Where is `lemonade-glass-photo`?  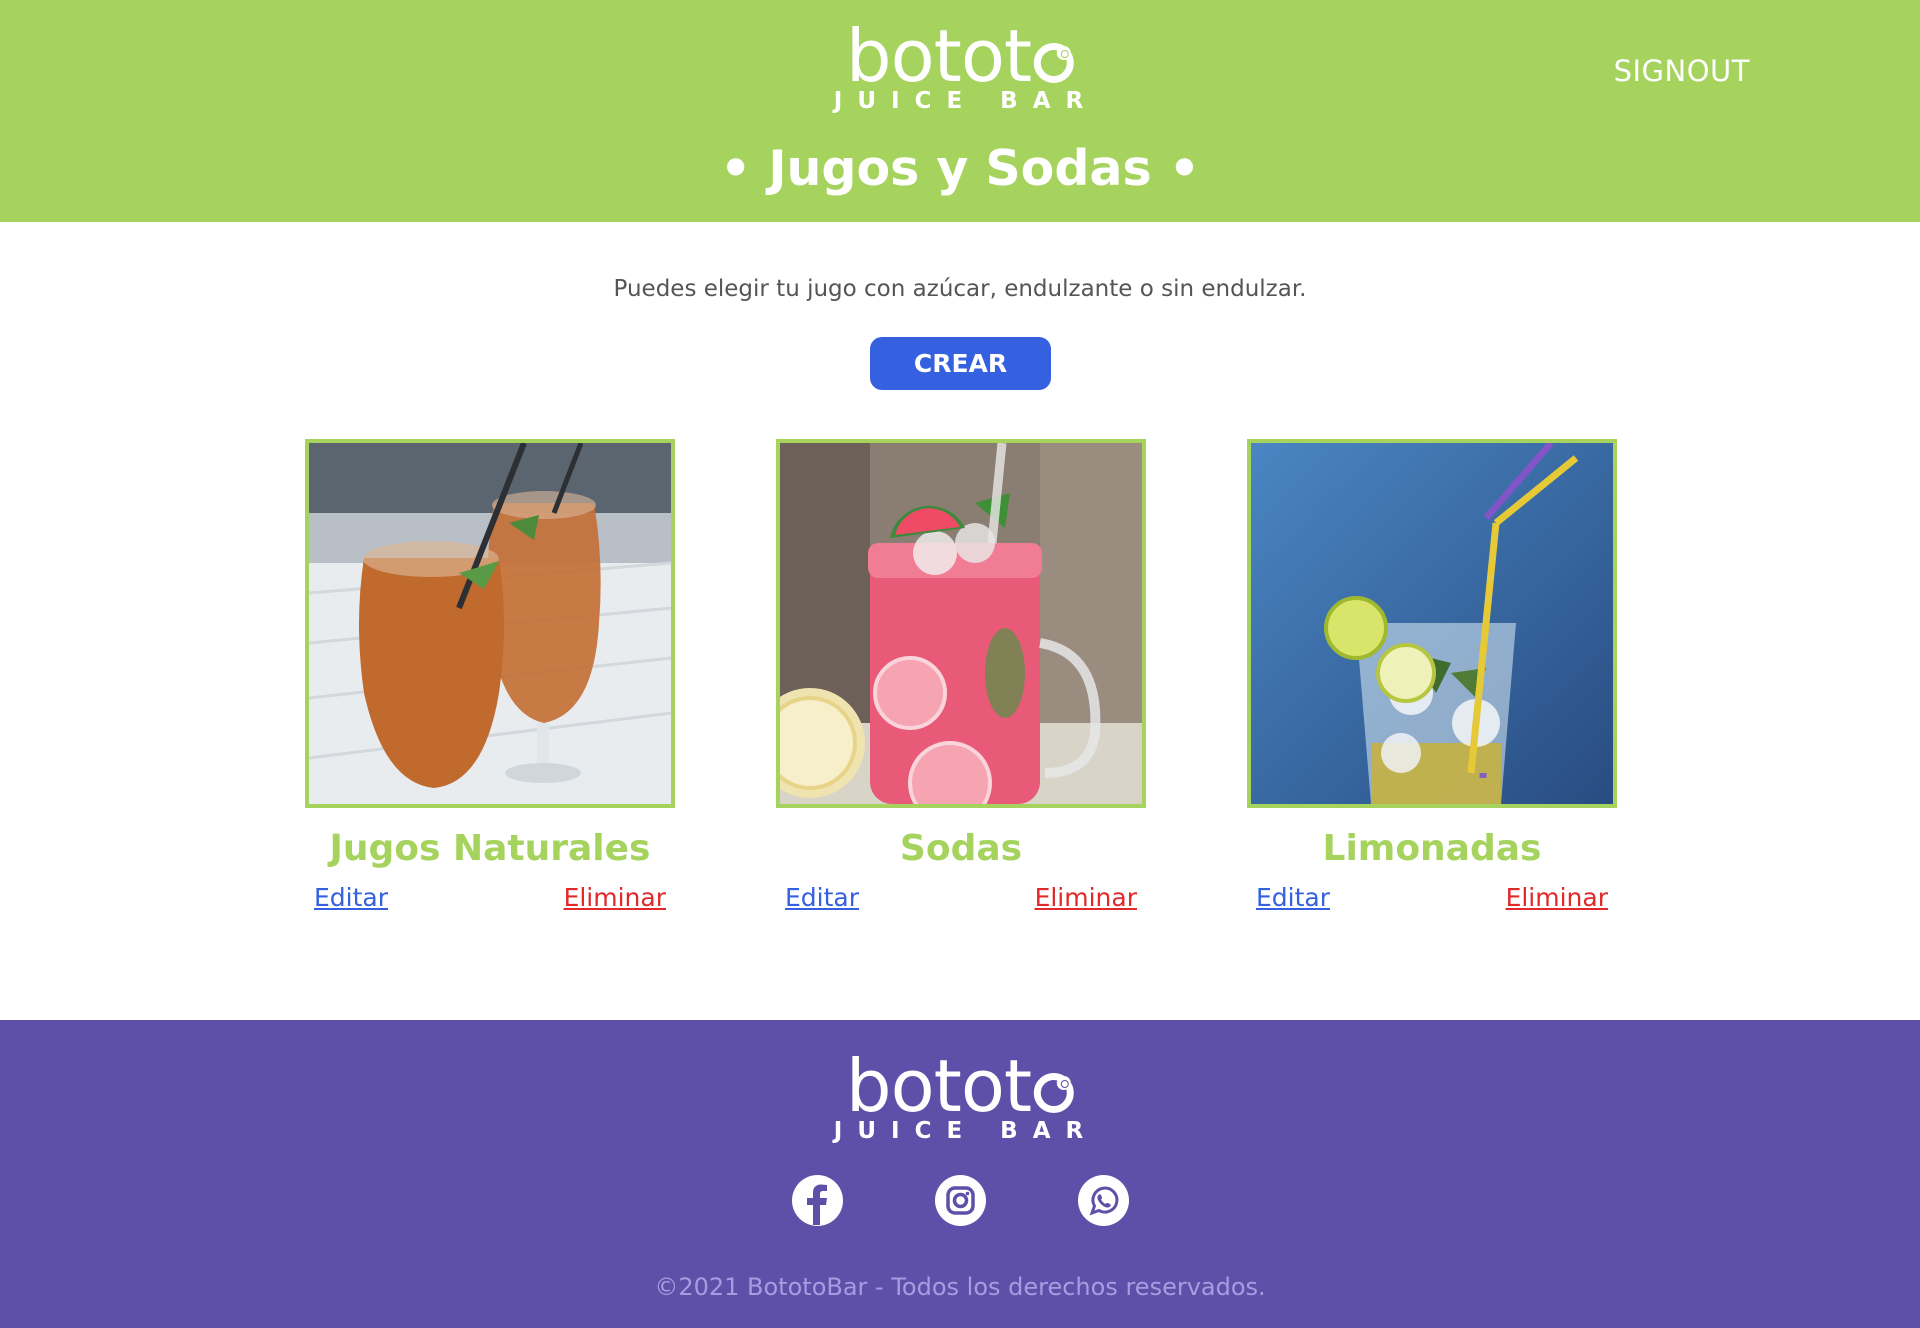
lemonade-glass-photo is located at coordinates (1432, 623).